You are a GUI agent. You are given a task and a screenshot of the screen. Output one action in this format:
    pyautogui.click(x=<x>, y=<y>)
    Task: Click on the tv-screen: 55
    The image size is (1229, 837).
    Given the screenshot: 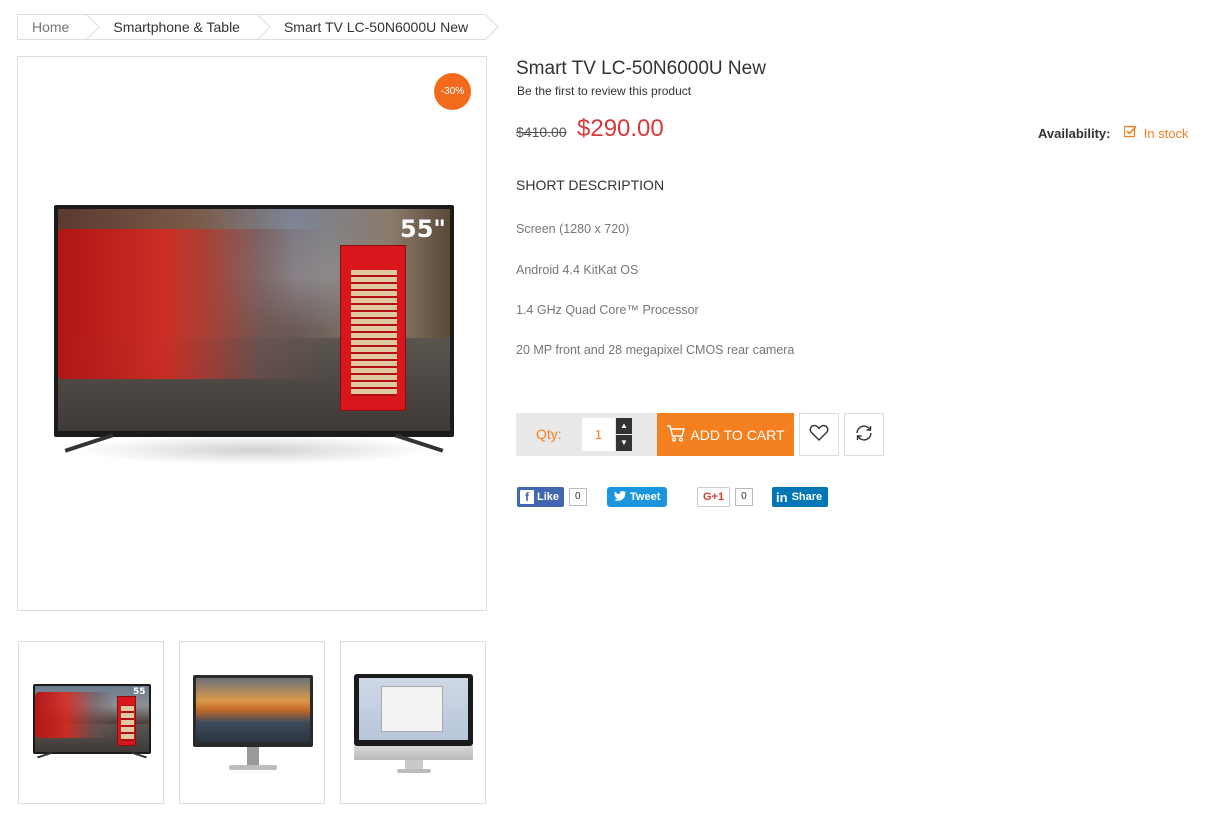 What is the action you would take?
    pyautogui.click(x=92, y=719)
    